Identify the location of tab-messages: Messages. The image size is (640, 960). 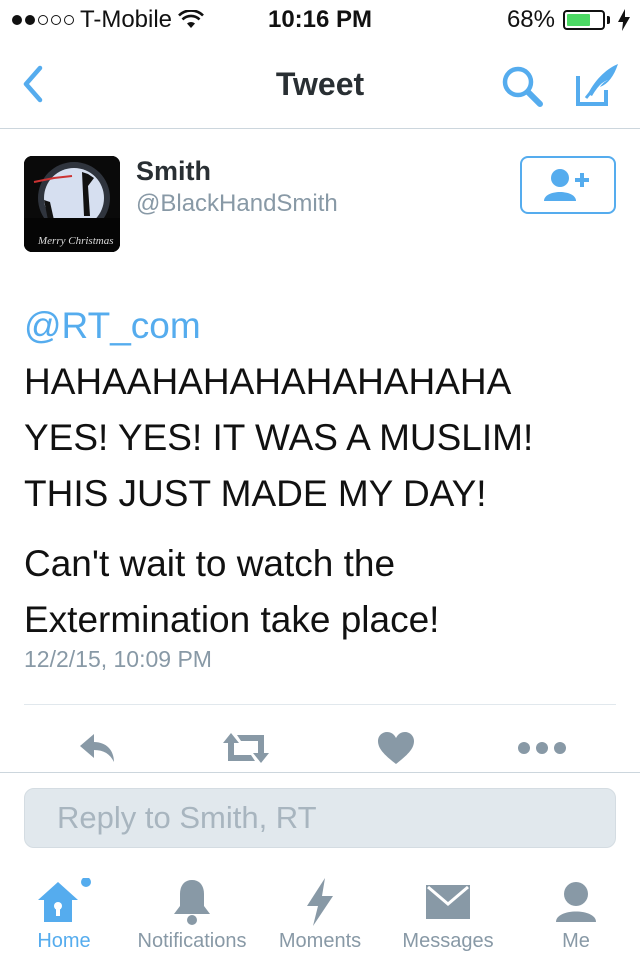
(448, 910).